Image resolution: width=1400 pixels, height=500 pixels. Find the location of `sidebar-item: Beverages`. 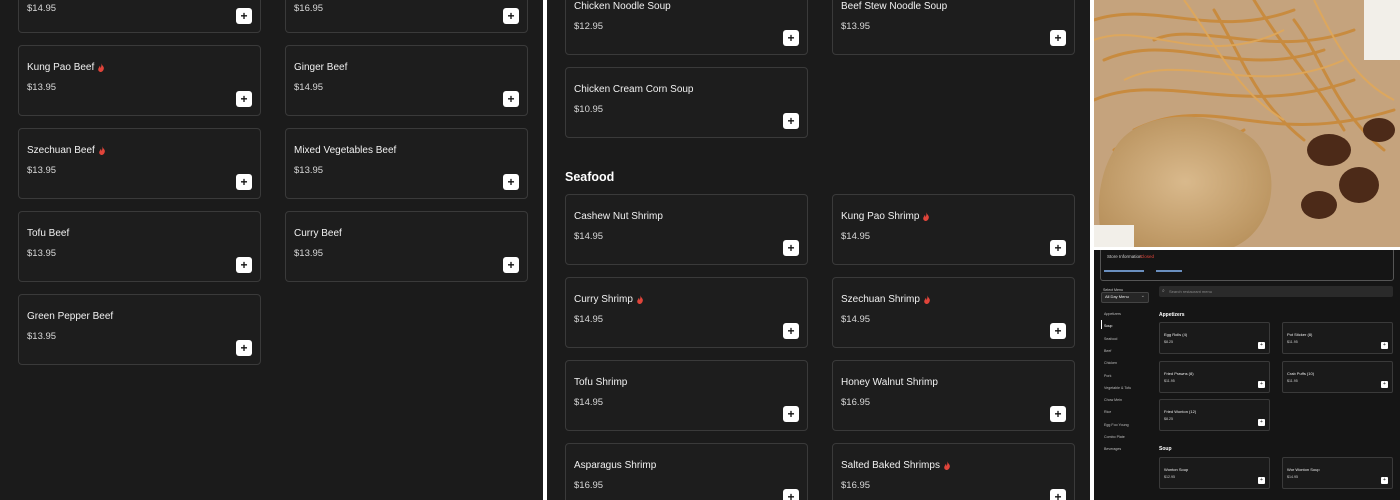

sidebar-item: Beverages is located at coordinates (1112, 449).